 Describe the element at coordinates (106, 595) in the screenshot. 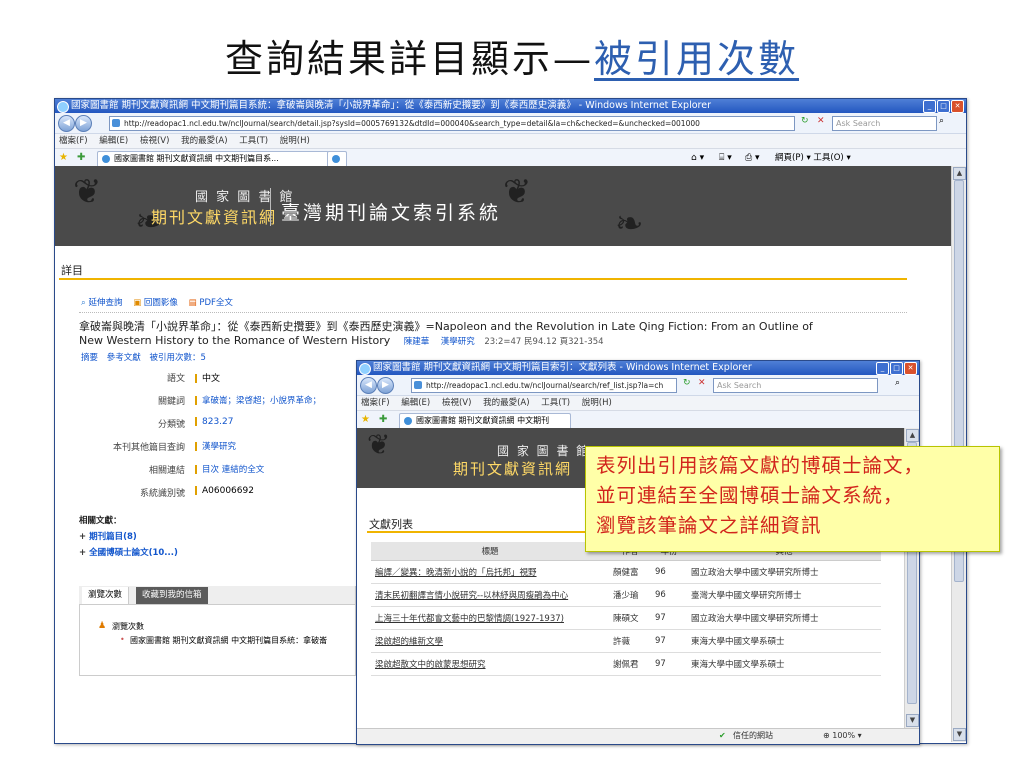

I see `tab-views: 瀏覽次數` at that location.